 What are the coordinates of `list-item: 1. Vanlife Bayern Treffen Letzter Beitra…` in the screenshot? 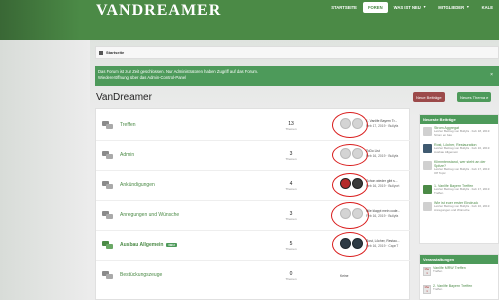 It's located at (459, 190).